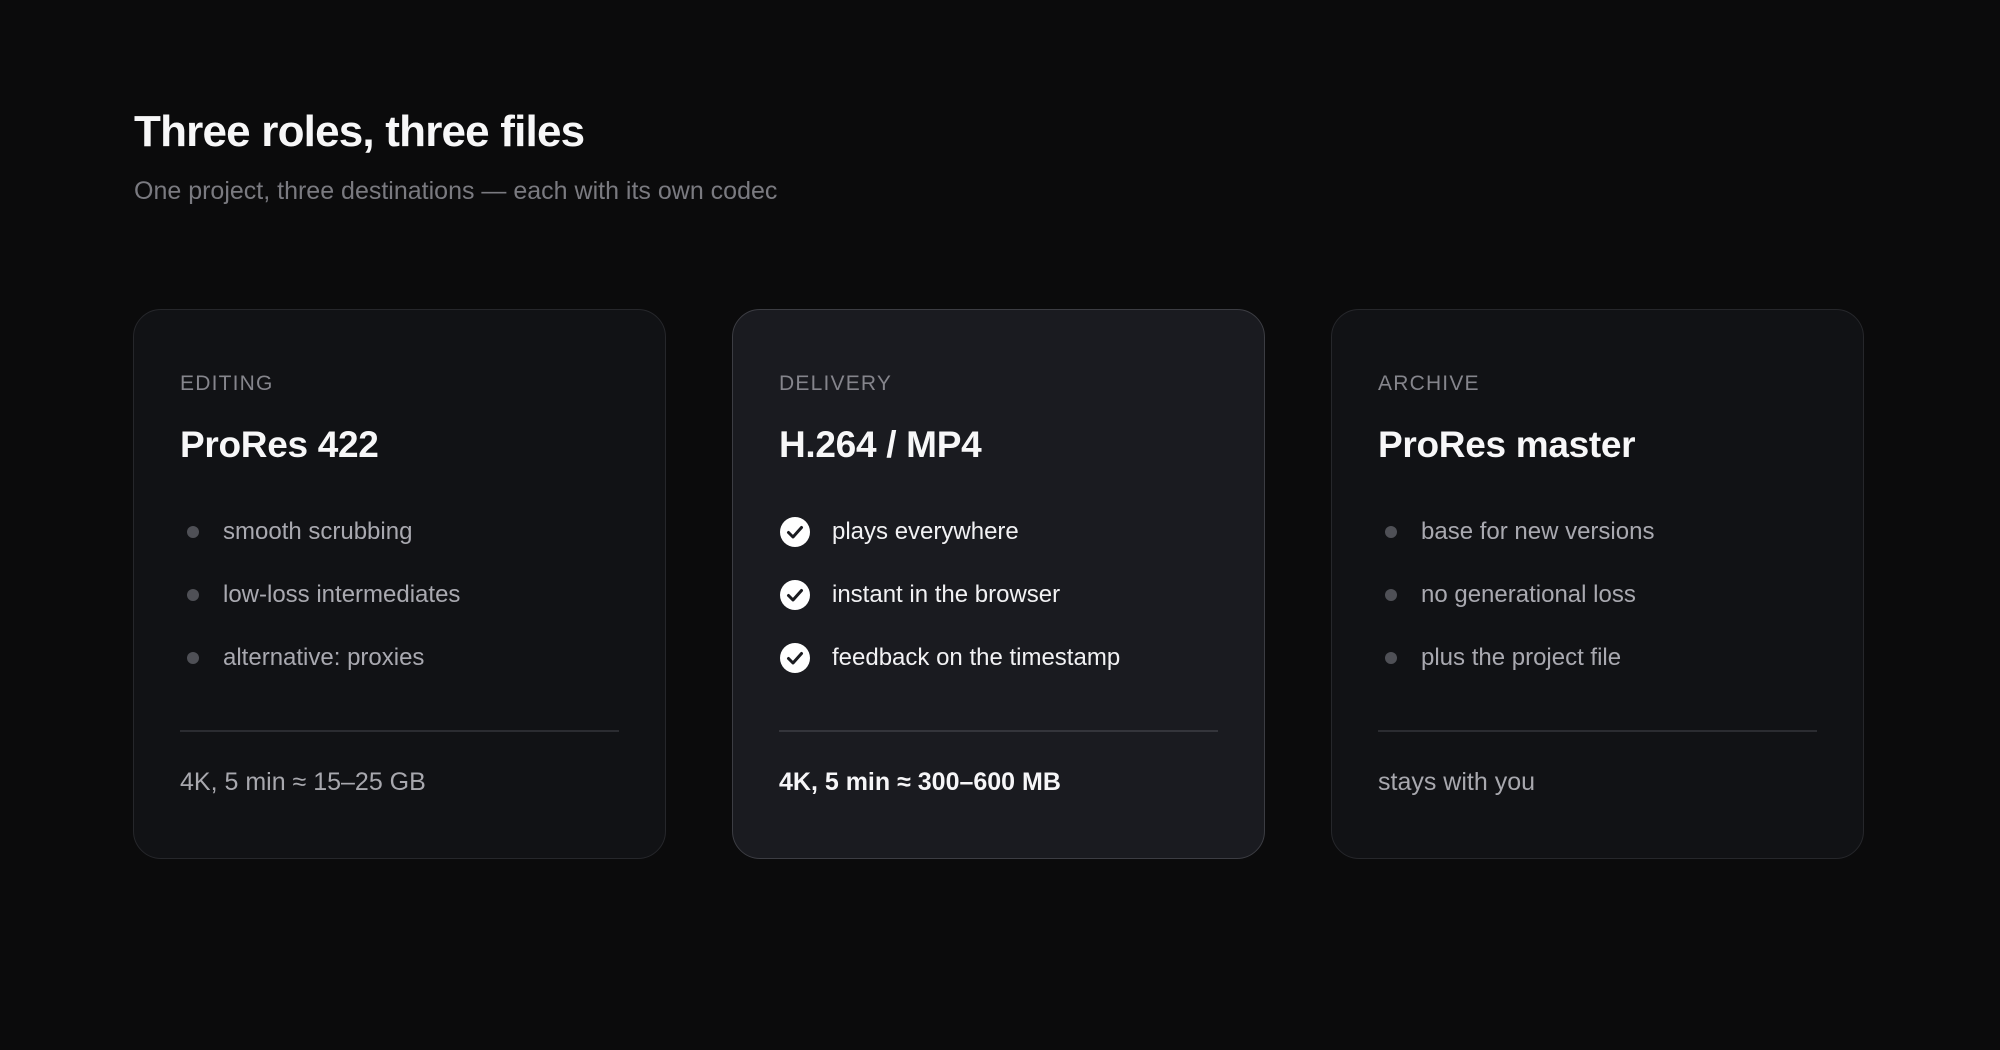 This screenshot has height=1050, width=2000. I want to click on list-item: low-loss intermediates, so click(399, 594).